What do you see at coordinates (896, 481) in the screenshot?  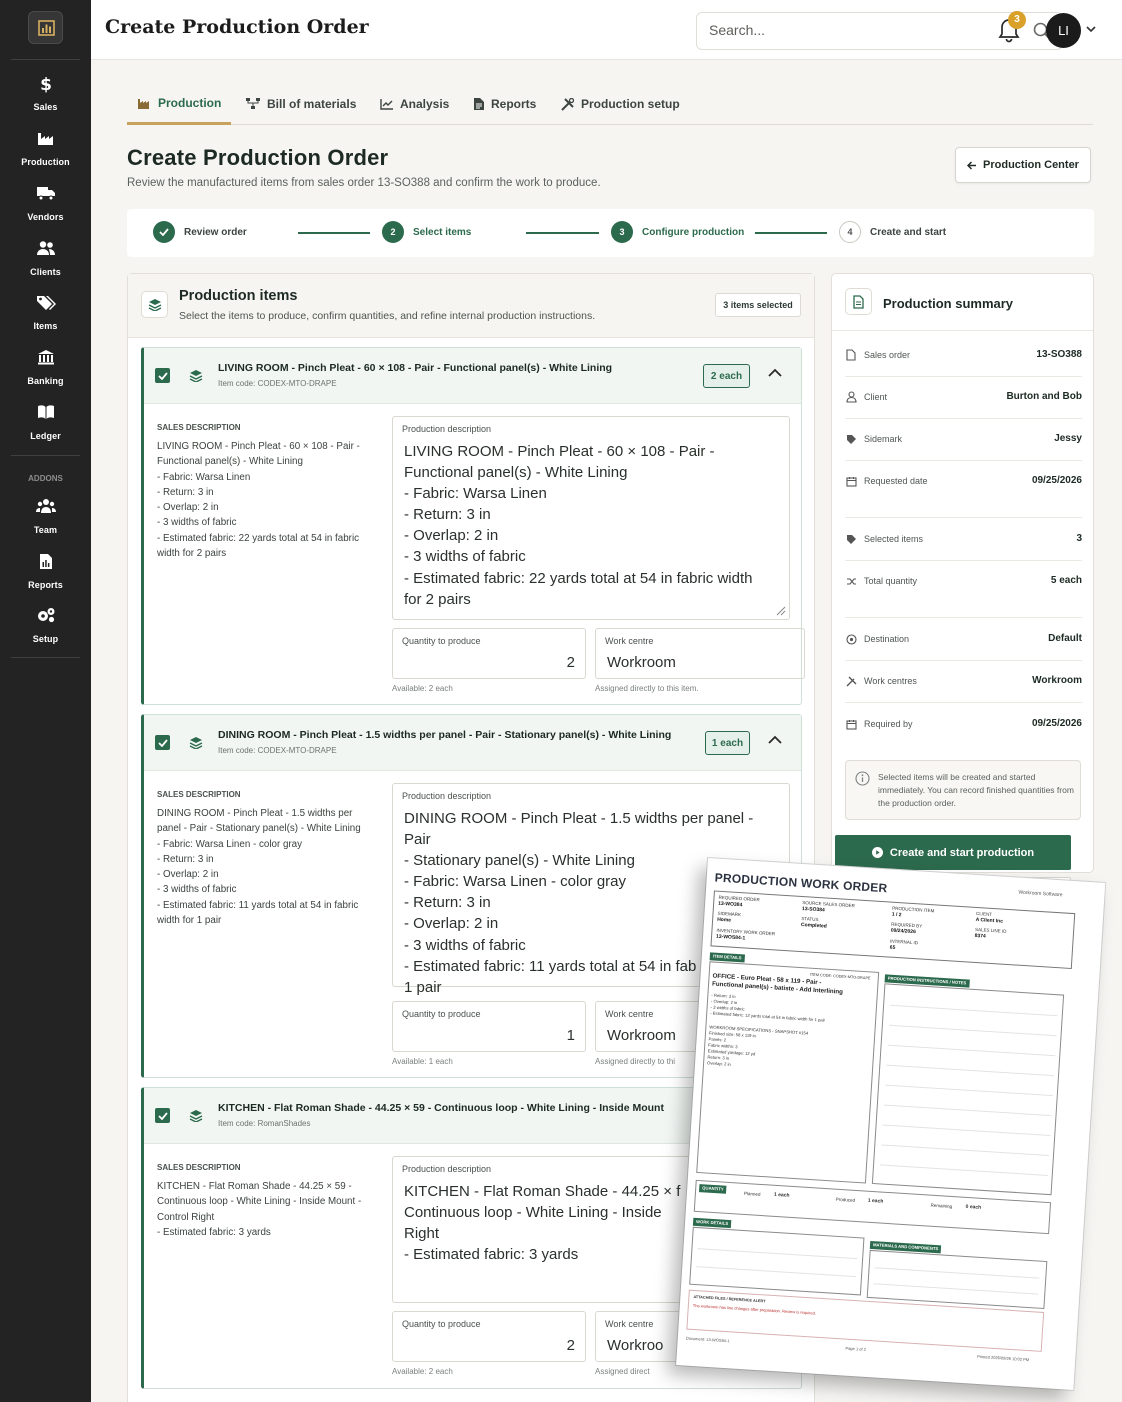 I see `summary-key: Requested date` at bounding box center [896, 481].